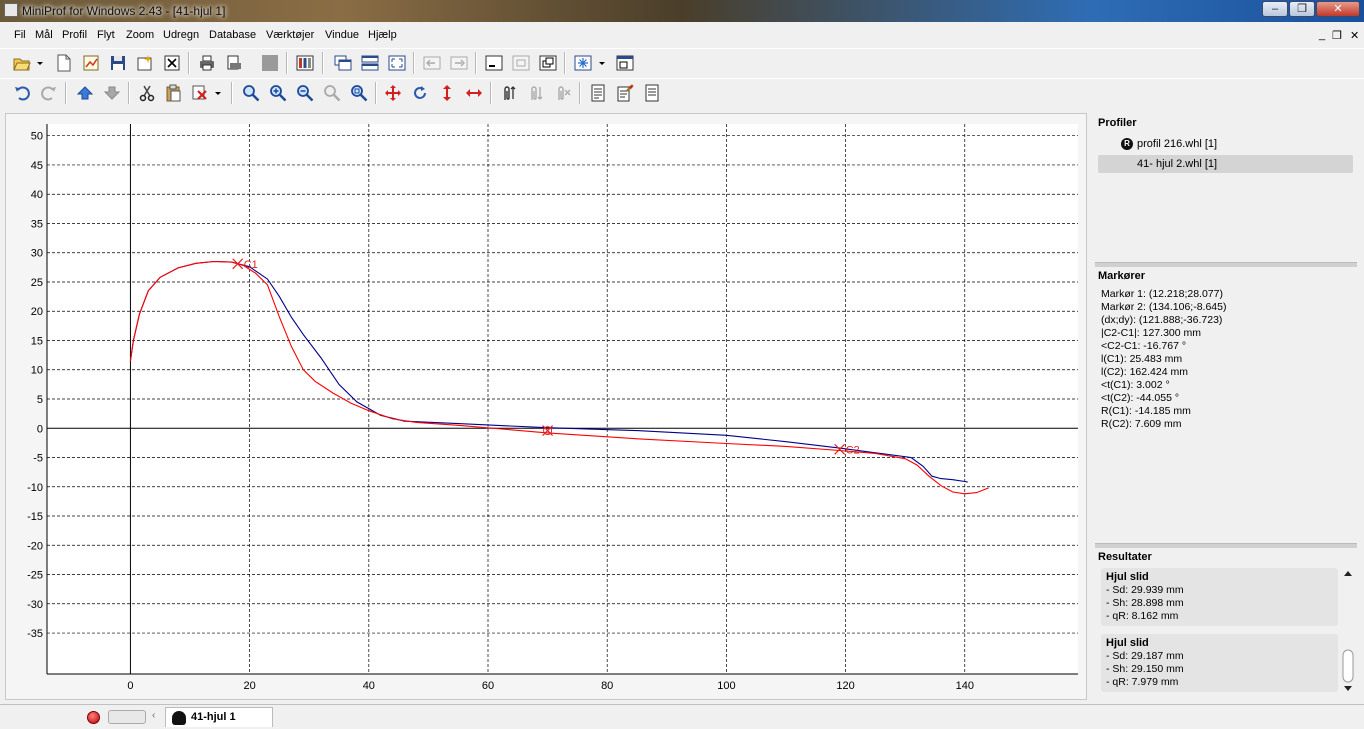 This screenshot has height=729, width=1364. I want to click on y-tick-label: -15, so click(35, 517).